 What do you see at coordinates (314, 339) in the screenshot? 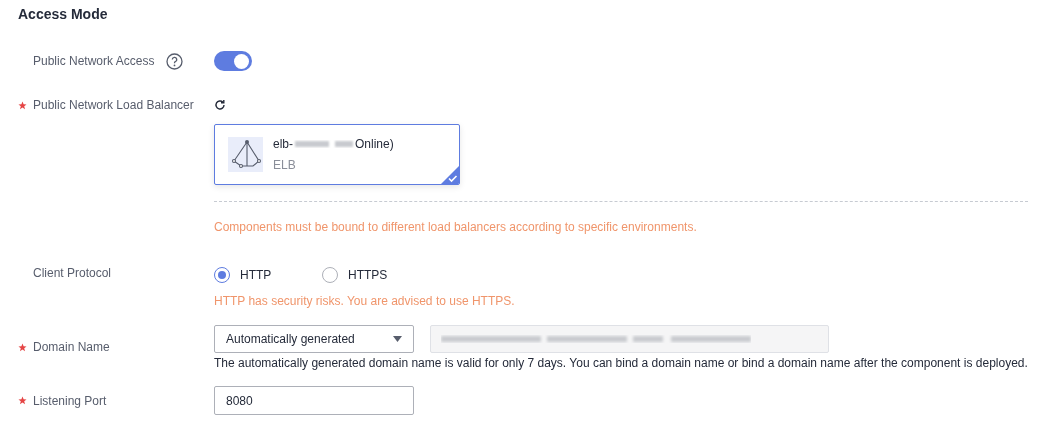
I see `dropdown: Automatically generated` at bounding box center [314, 339].